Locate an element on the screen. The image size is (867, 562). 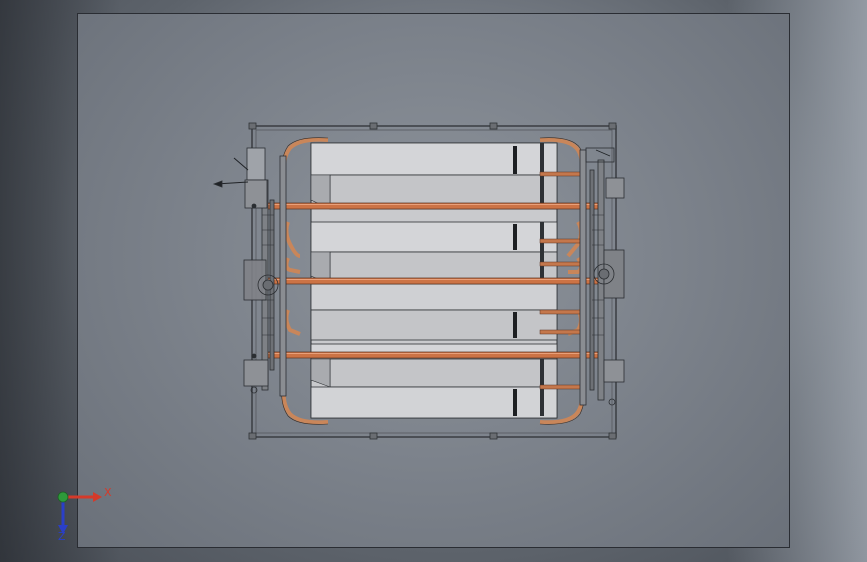
x-axis-label: X is located at coordinates (108, 492).